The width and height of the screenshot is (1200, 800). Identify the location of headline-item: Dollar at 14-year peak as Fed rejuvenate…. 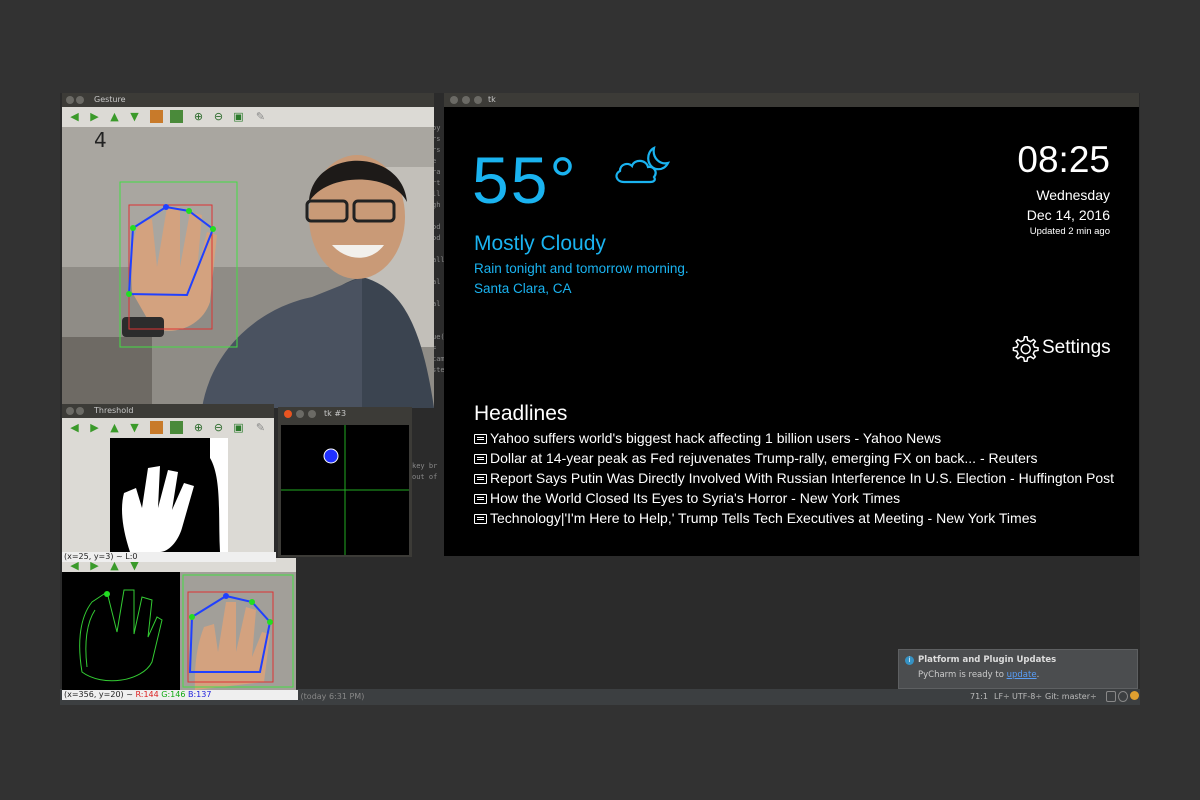
(756, 458).